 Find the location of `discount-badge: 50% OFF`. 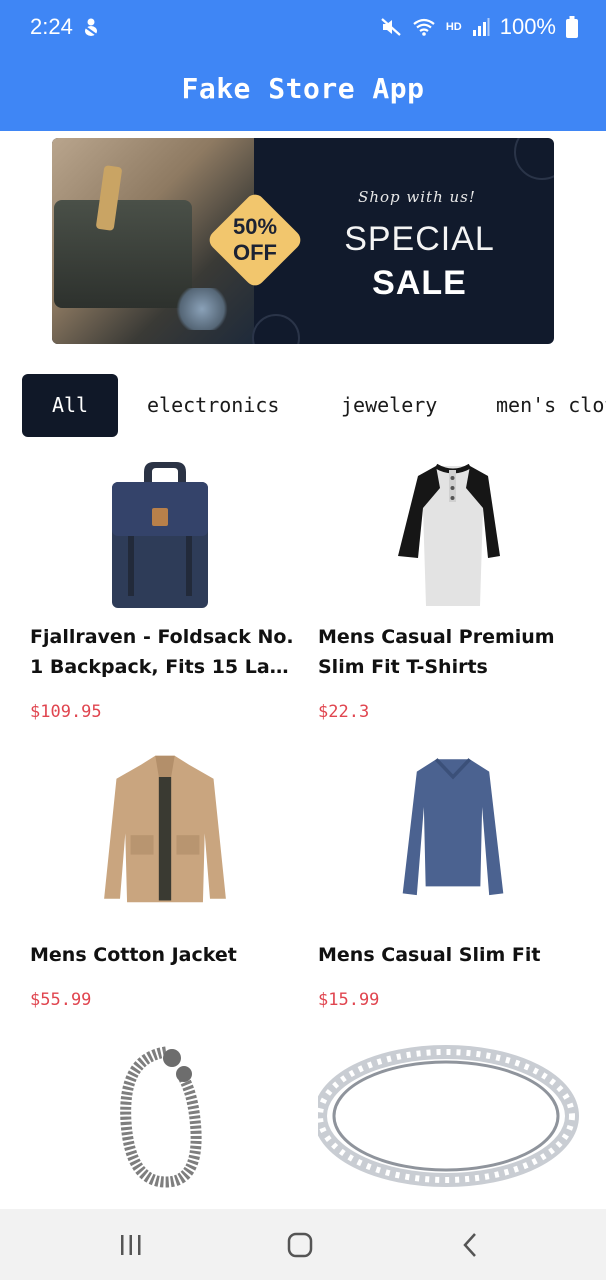

discount-badge: 50% OFF is located at coordinates (255, 240).